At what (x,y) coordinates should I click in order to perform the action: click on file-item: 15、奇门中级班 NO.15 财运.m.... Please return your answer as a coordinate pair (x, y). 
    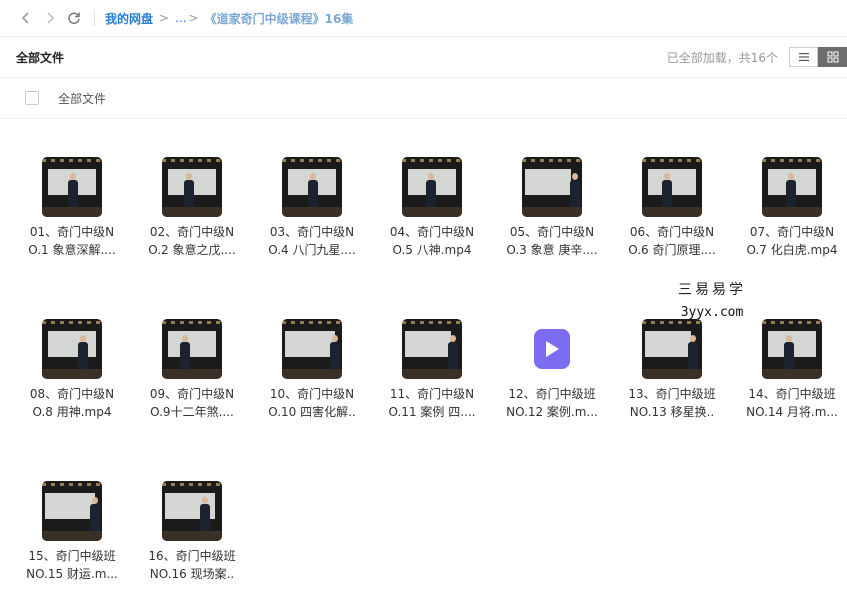
    Looking at the image, I should click on (72, 533).